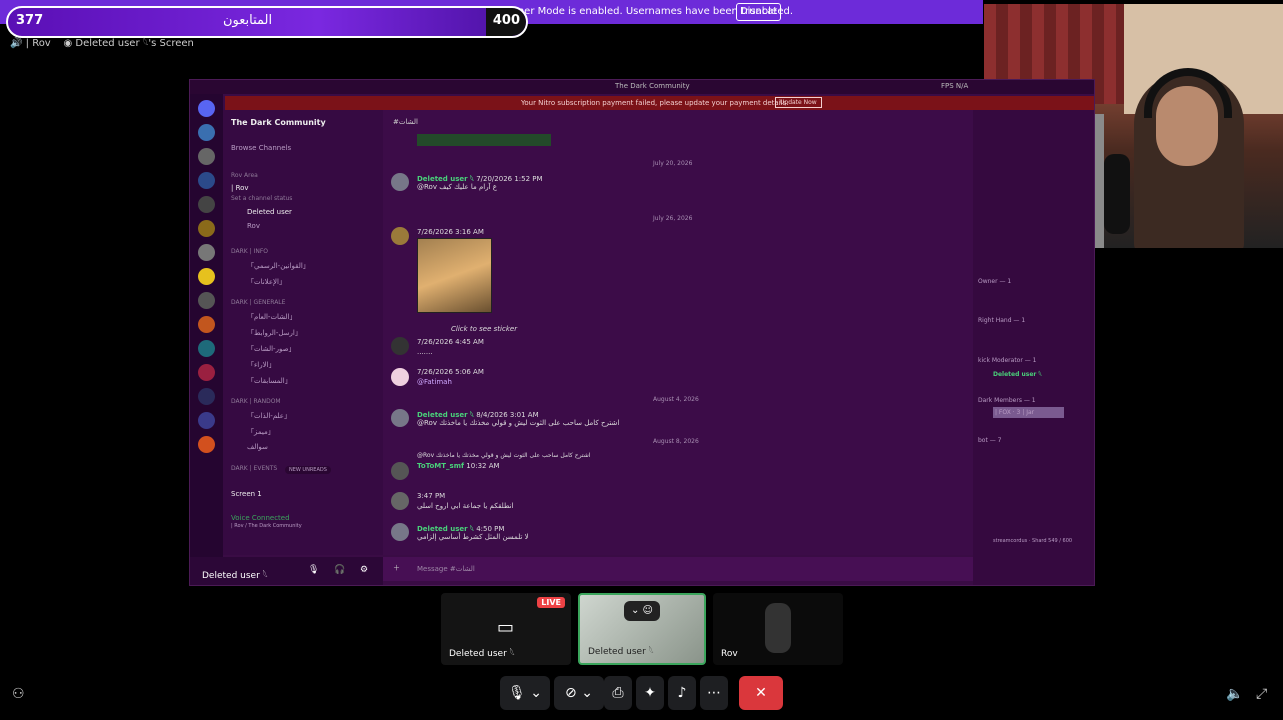 This screenshot has width=1283, height=720. I want to click on voice-user: Rov, so click(253, 226).